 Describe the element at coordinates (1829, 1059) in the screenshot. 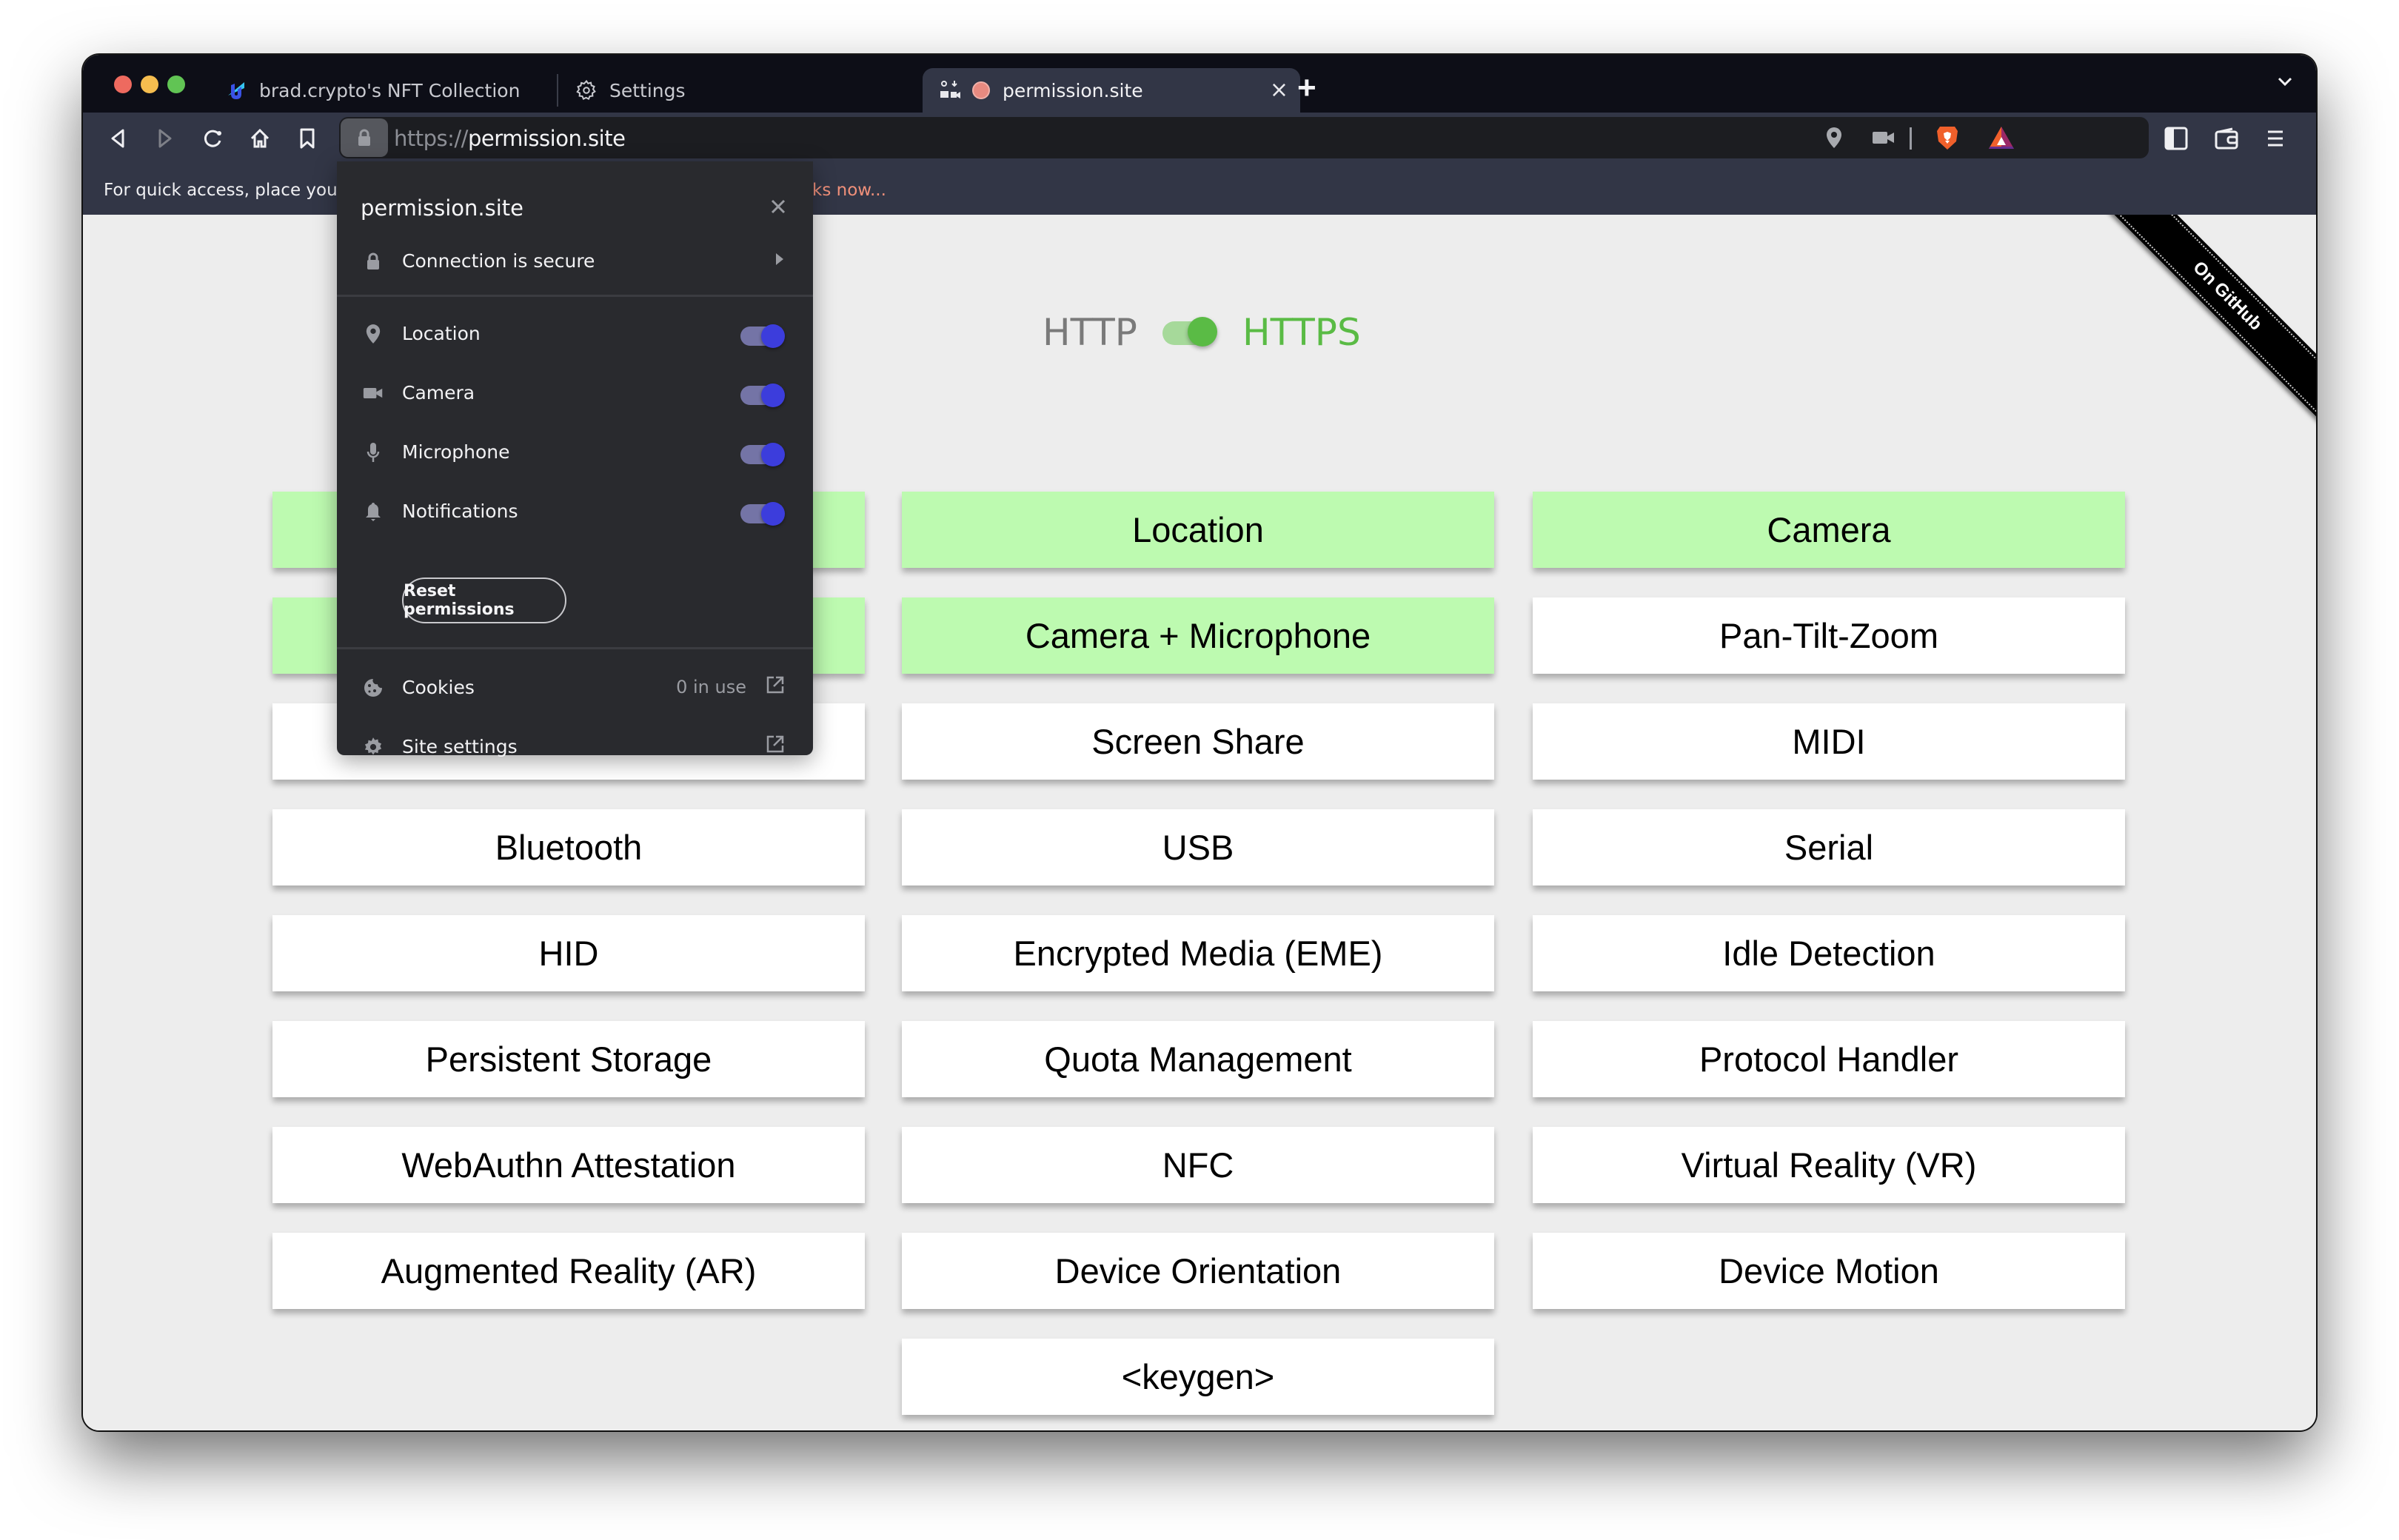

I see `permission-button-protocol-handler: Protocol Handler` at that location.